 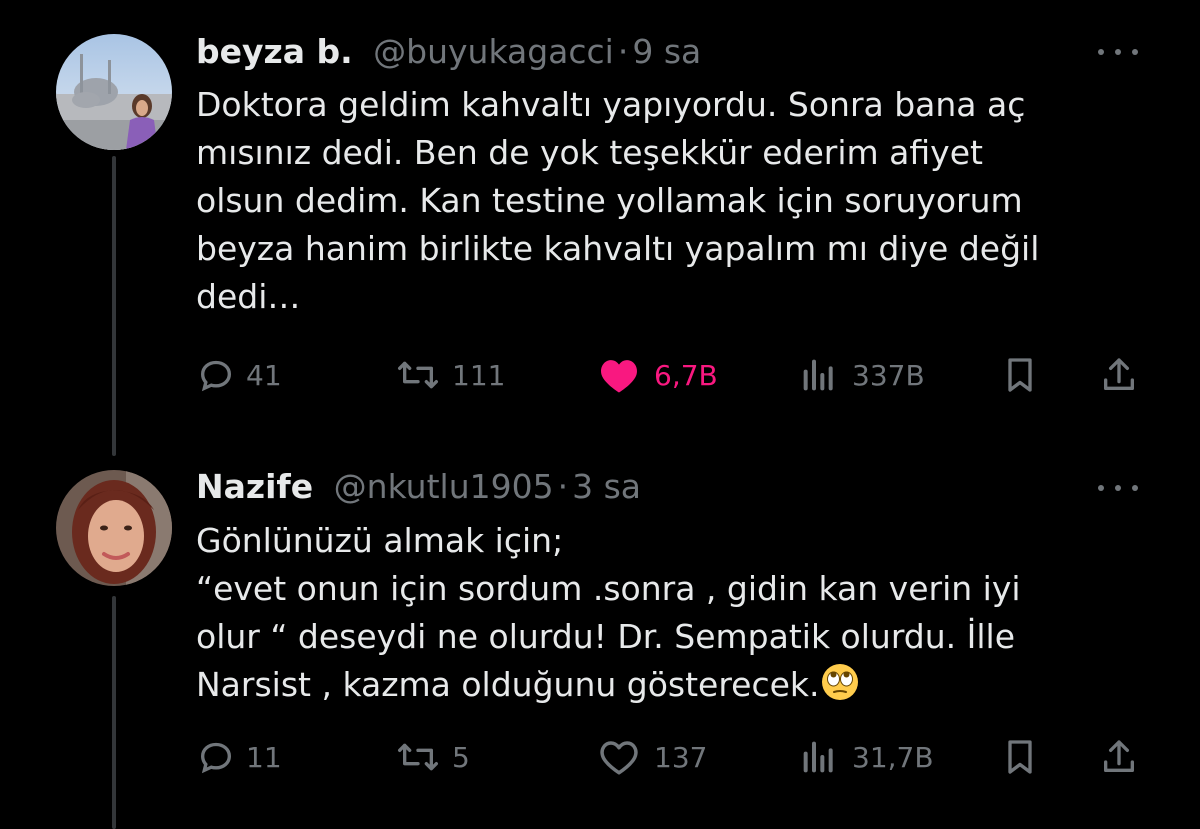 I want to click on like-button: 6,7B, so click(x=658, y=375).